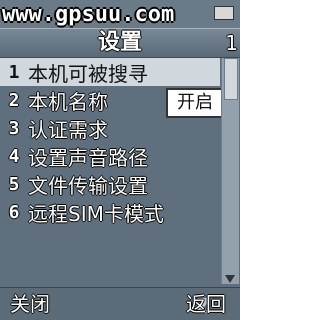 This screenshot has height=320, width=320. What do you see at coordinates (88, 185) in the screenshot?
I see `item-label: 文件传输设置` at bounding box center [88, 185].